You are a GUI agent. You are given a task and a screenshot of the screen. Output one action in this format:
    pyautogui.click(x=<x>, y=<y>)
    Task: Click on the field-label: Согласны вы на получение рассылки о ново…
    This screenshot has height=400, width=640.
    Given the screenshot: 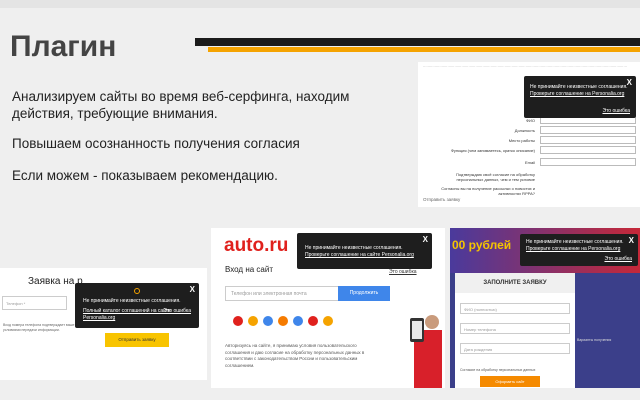 What is the action you would take?
    pyautogui.click(x=488, y=191)
    